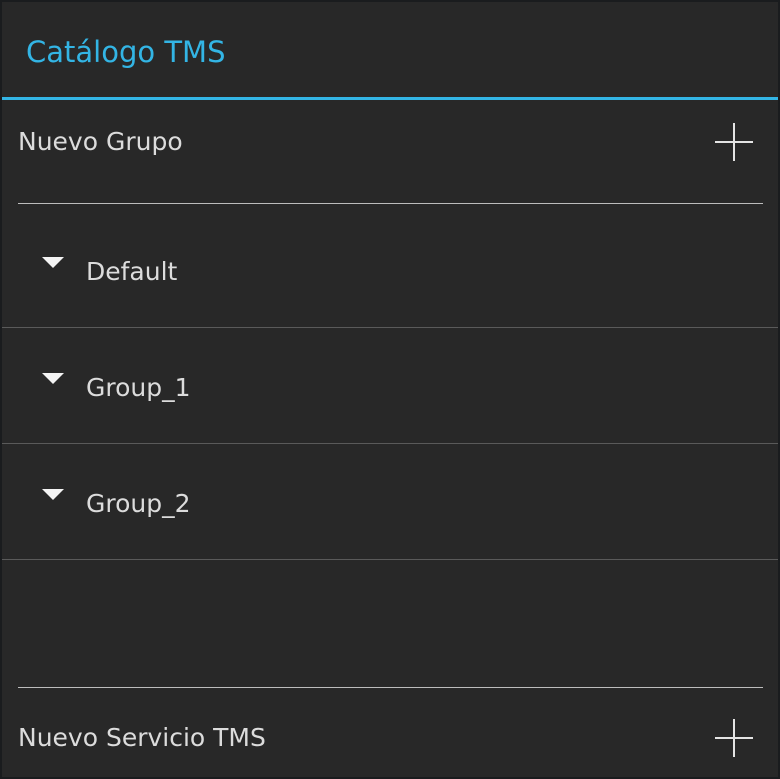 The image size is (780, 779). What do you see at coordinates (390, 203) in the screenshot?
I see `group-list-top-divider` at bounding box center [390, 203].